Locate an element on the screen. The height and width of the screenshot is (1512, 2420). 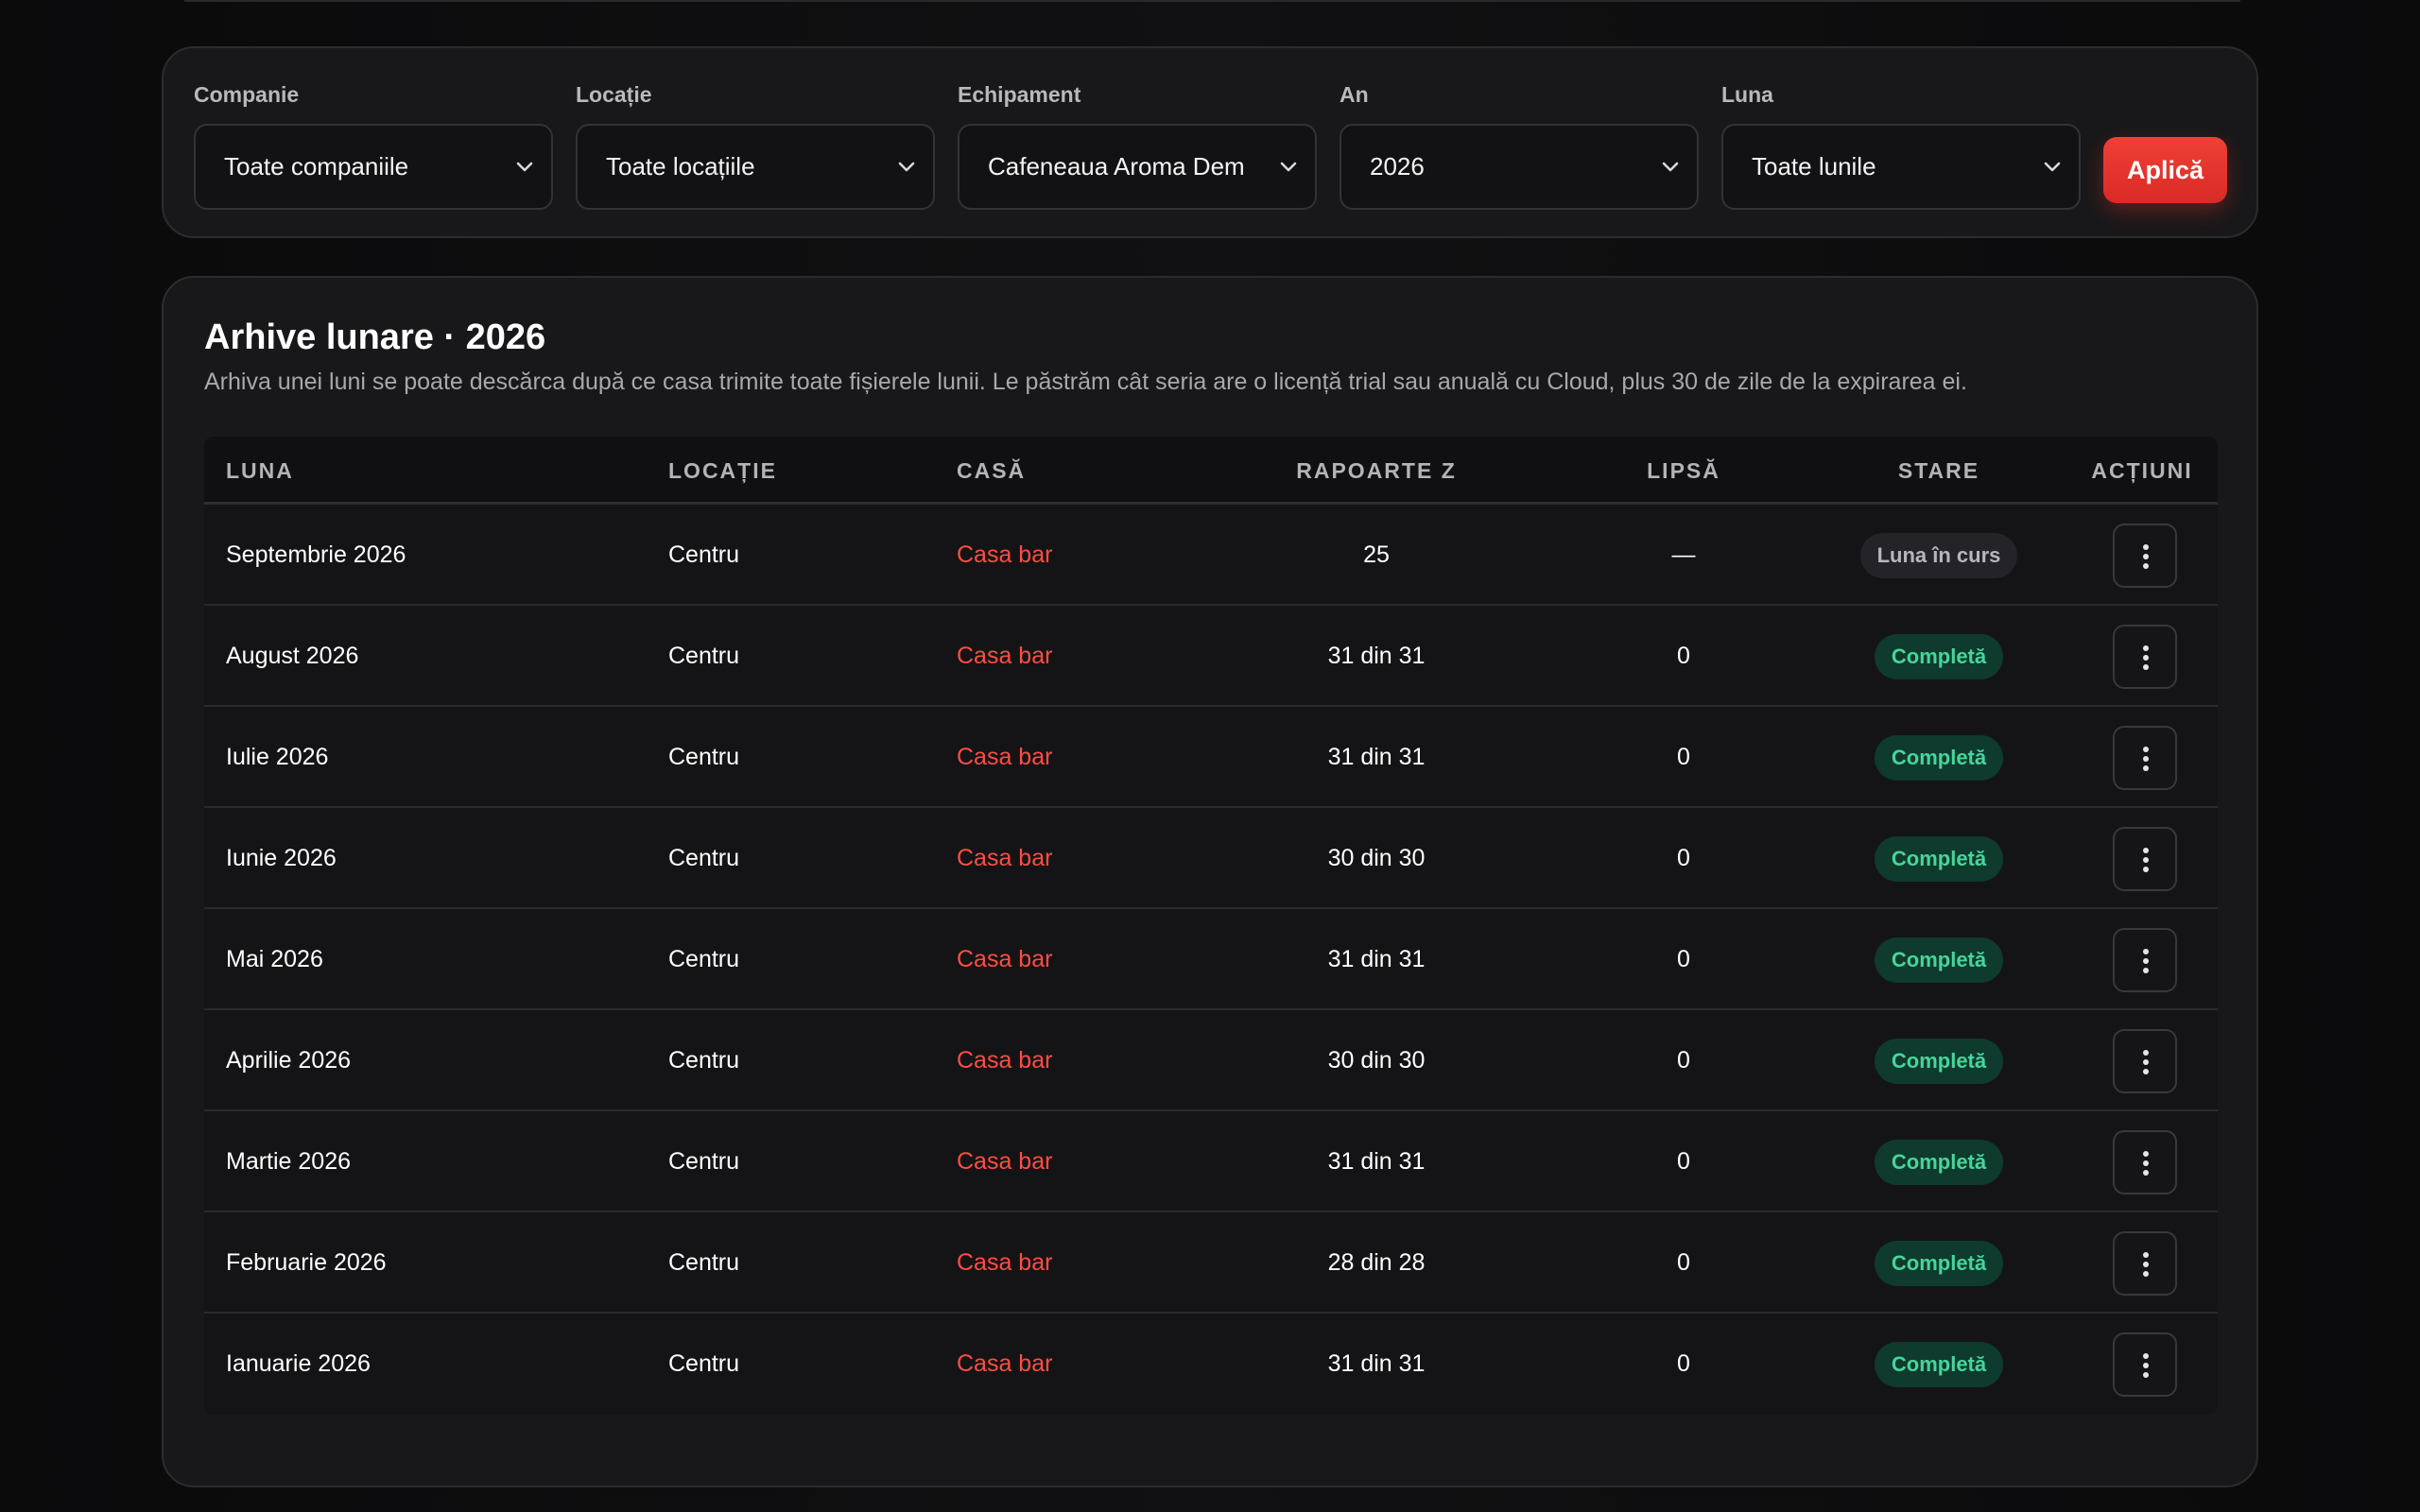
company-select: Toate companiile is located at coordinates (373, 167).